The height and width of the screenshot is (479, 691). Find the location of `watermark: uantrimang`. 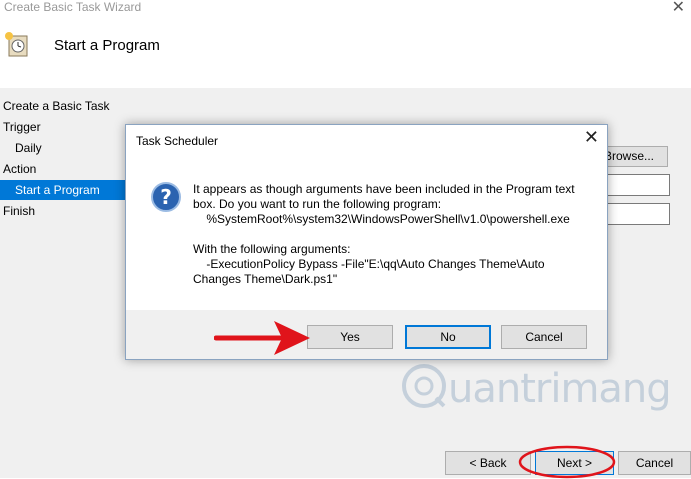

watermark: uantrimang is located at coordinates (544, 388).